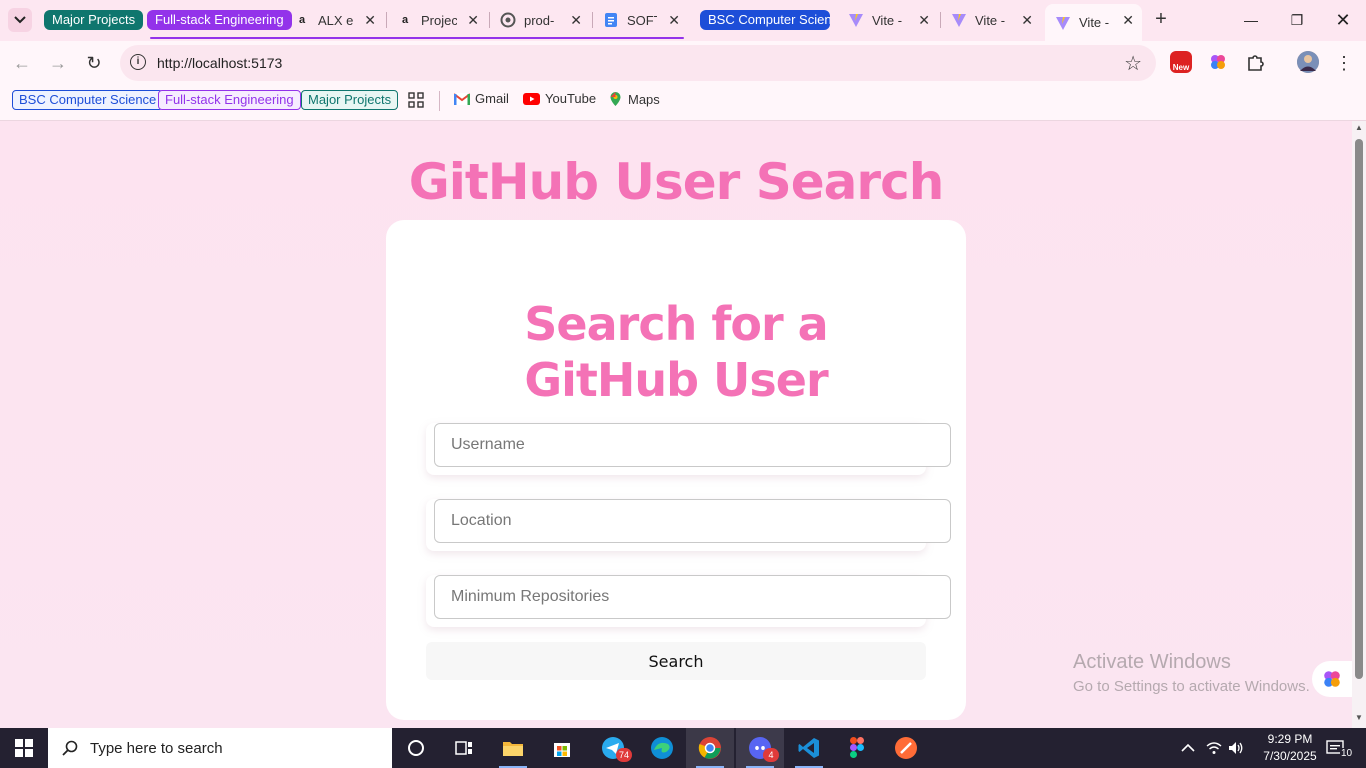 This screenshot has height=768, width=1366. Describe the element at coordinates (809, 748) in the screenshot. I see `vscode-icon` at that location.